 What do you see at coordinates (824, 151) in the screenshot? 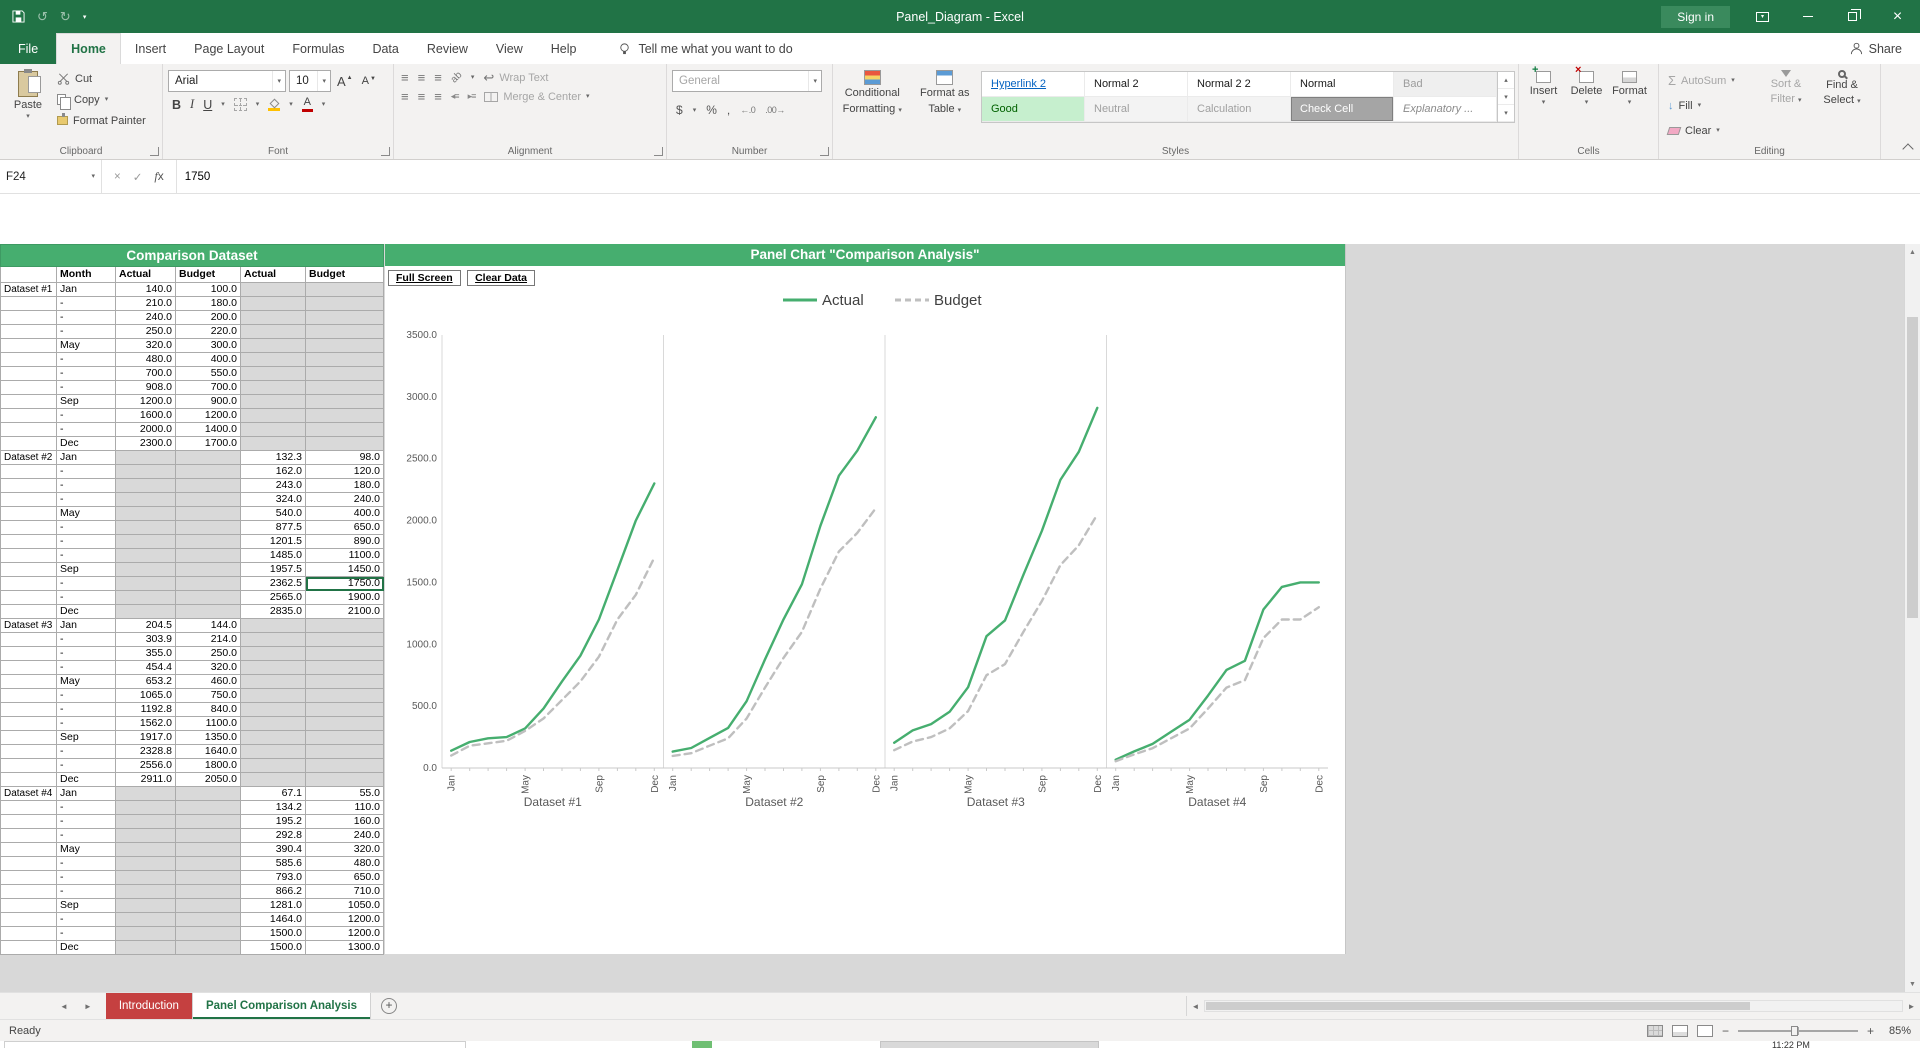
I see `number-dialog-launcher-icon` at bounding box center [824, 151].